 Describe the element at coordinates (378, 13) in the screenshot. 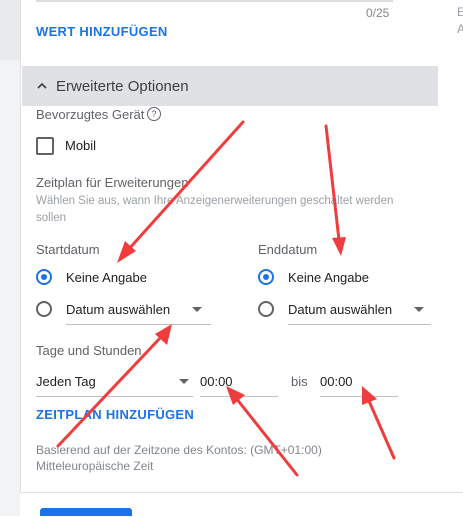

I see `character-counter: 0/25` at that location.